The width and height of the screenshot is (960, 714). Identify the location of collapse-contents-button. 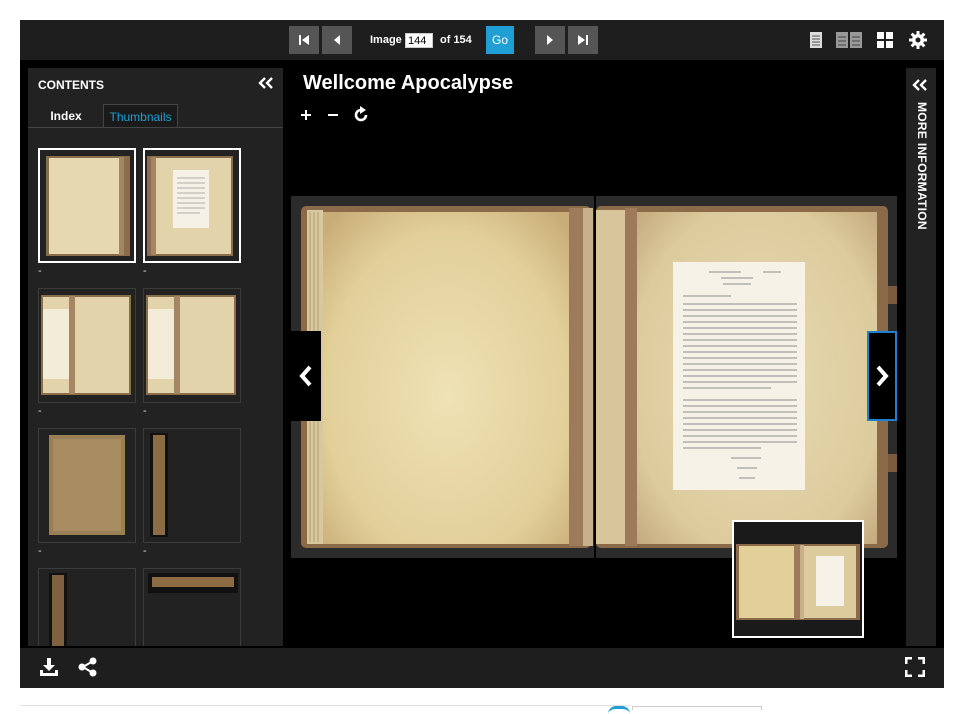
(266, 85).